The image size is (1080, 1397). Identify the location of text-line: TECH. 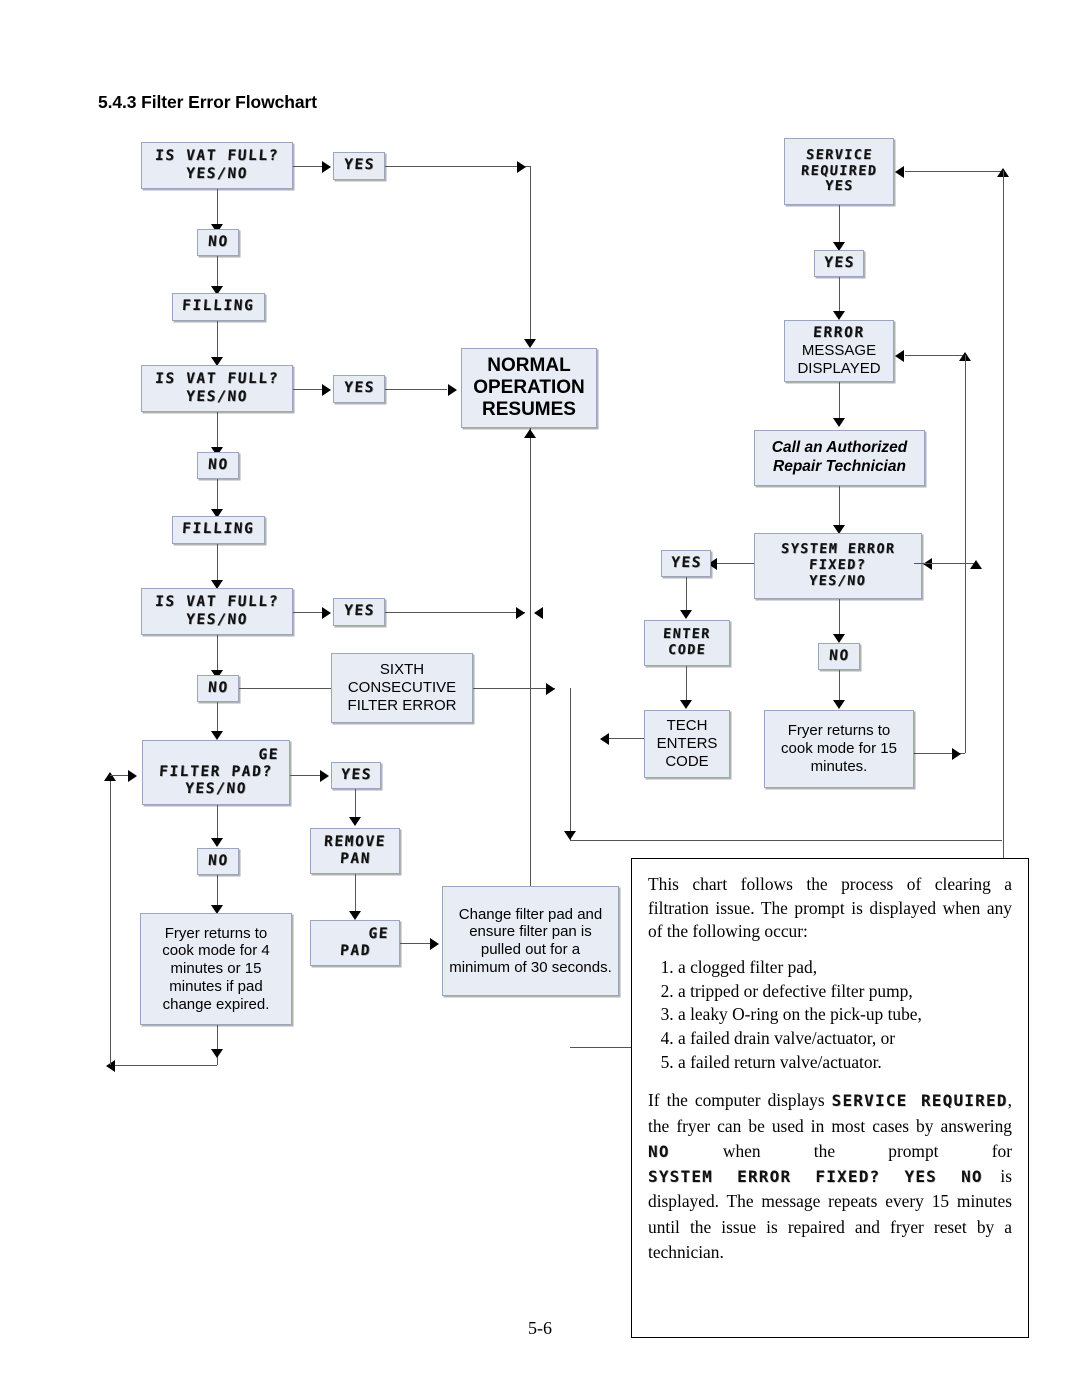
(687, 726).